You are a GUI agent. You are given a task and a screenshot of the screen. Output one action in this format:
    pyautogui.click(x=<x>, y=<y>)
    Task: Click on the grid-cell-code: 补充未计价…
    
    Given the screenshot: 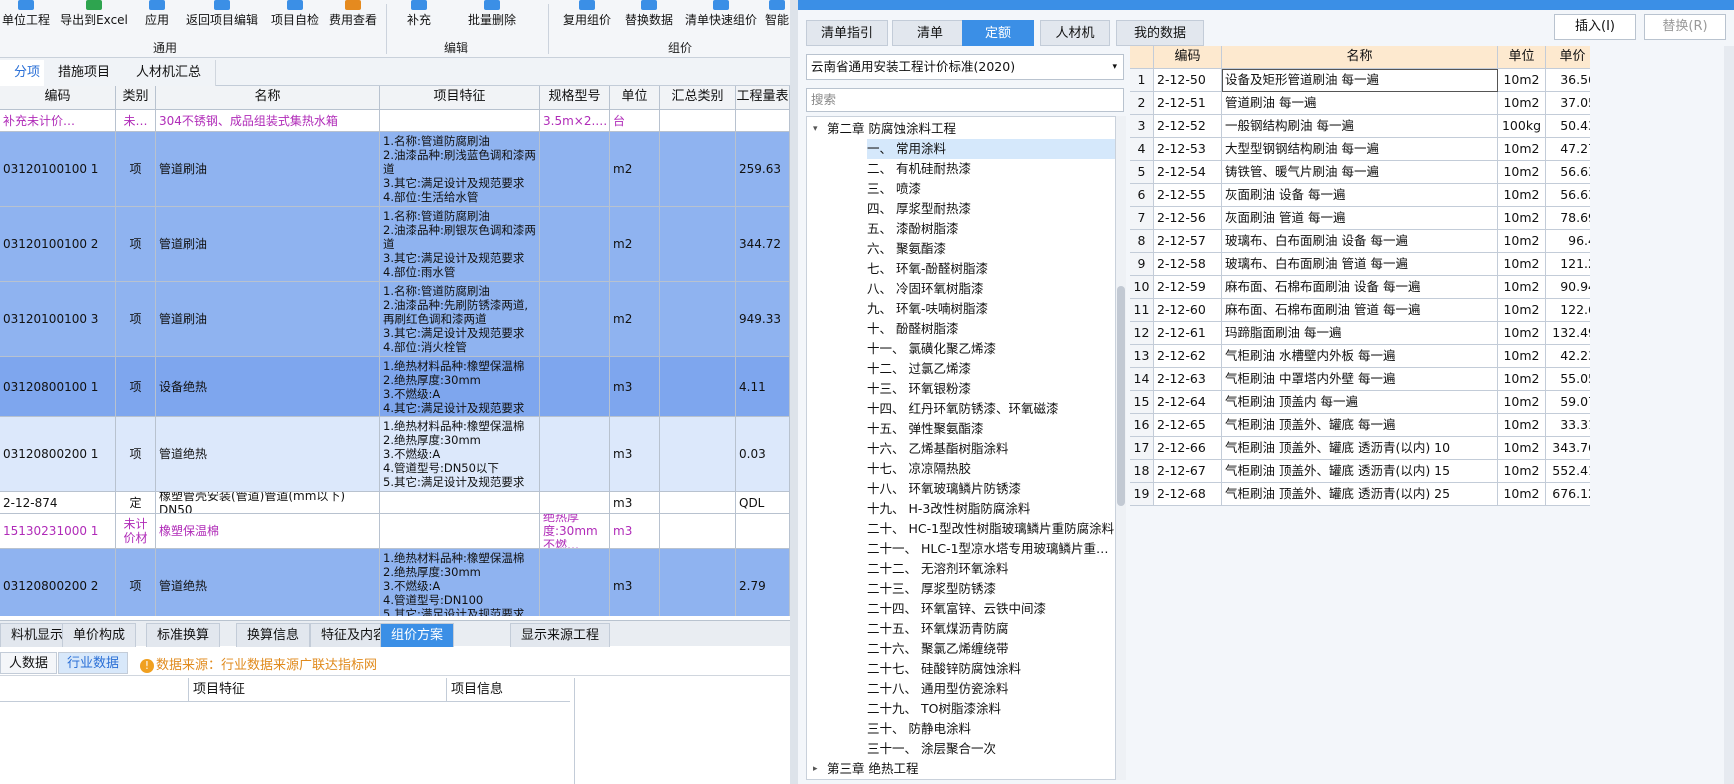 What is the action you would take?
    pyautogui.click(x=58, y=121)
    